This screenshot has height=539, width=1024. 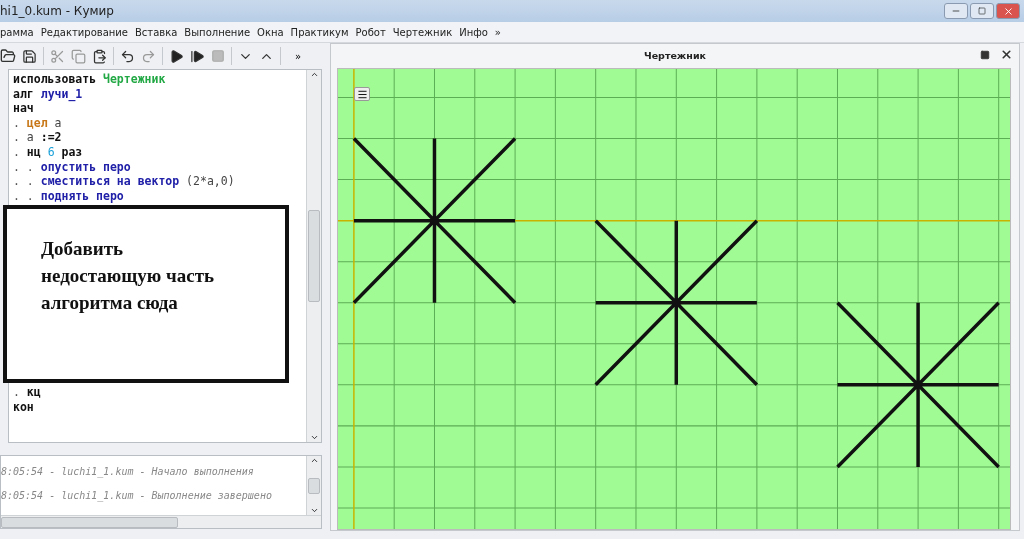 What do you see at coordinates (48, 94) in the screenshot?
I see `code-line: алг лучи_1` at bounding box center [48, 94].